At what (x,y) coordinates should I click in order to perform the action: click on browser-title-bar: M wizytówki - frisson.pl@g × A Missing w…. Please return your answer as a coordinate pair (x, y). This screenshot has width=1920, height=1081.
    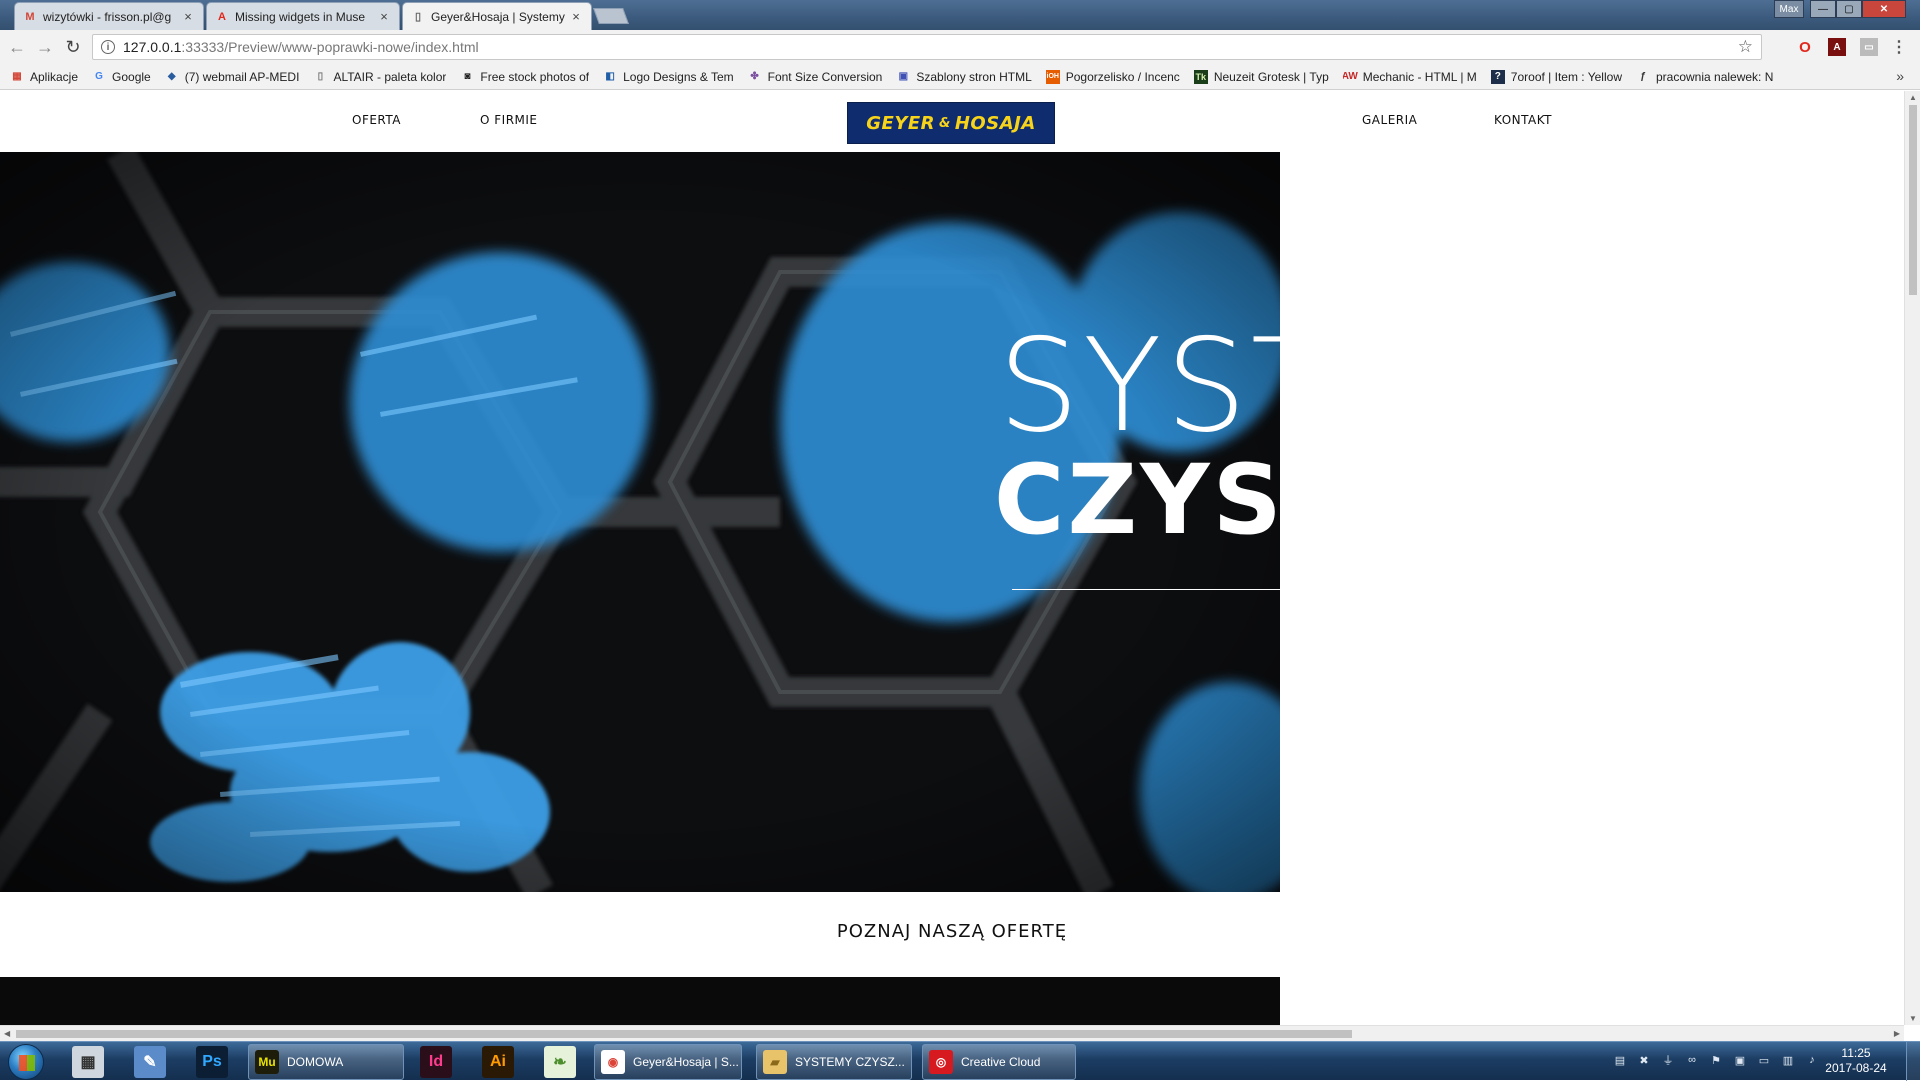
    Looking at the image, I should click on (960, 15).